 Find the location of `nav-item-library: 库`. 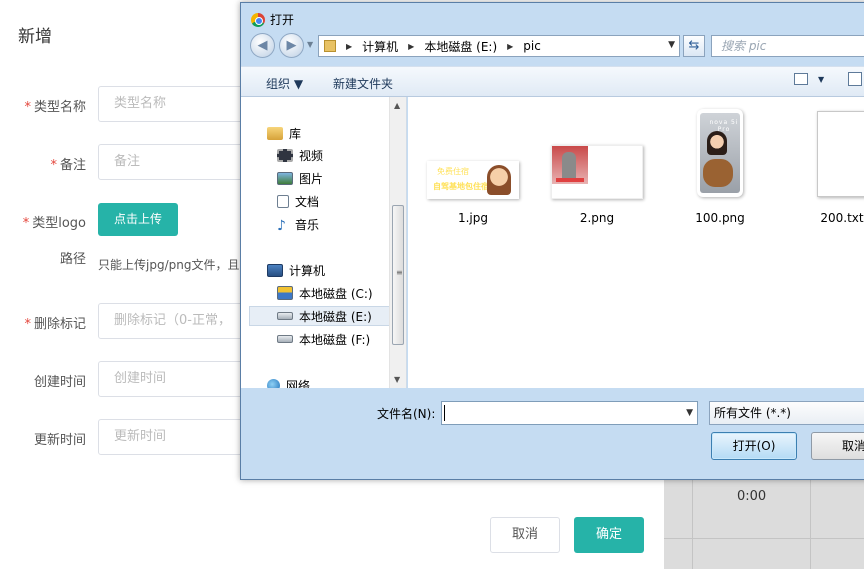

nav-item-library: 库 is located at coordinates (284, 133).